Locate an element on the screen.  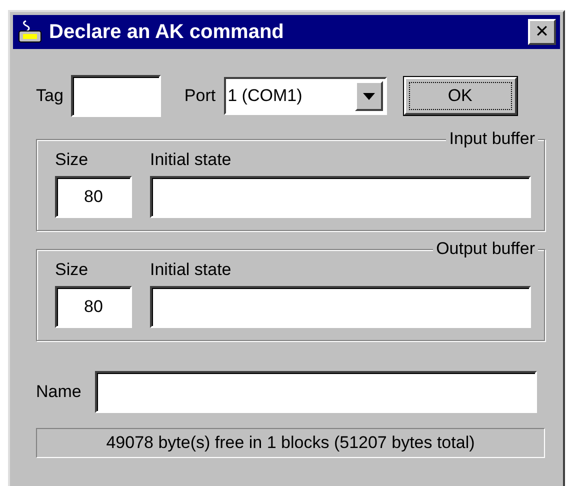
window-title: Declare an AK command is located at coordinates (167, 32).